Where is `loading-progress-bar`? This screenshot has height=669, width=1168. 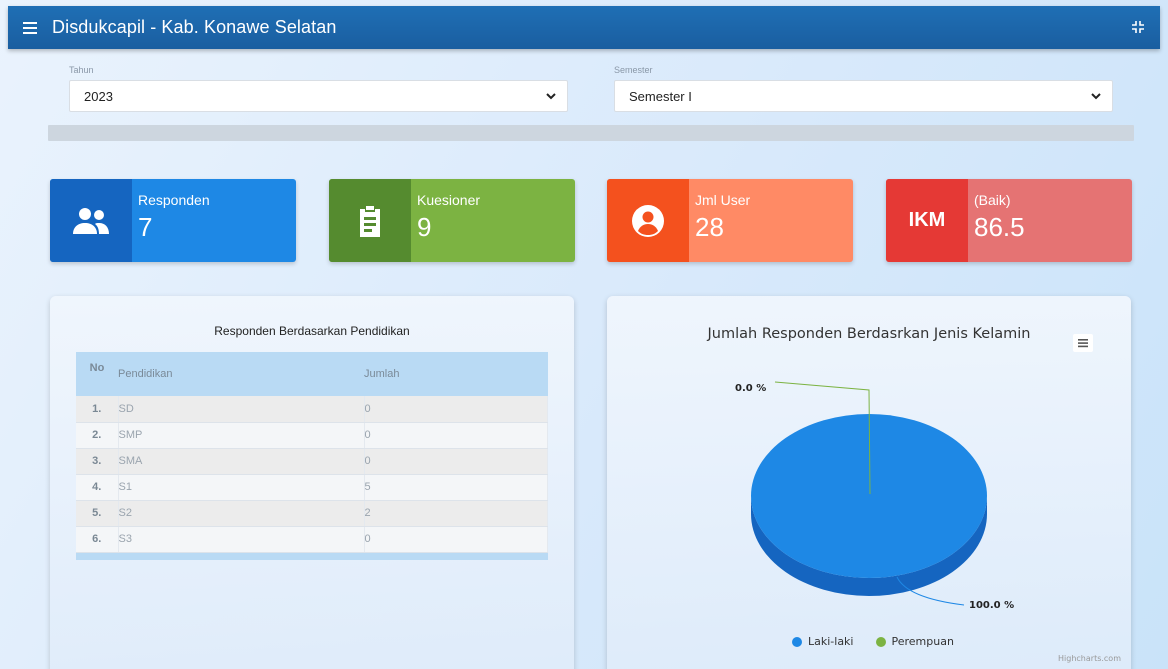
loading-progress-bar is located at coordinates (591, 133).